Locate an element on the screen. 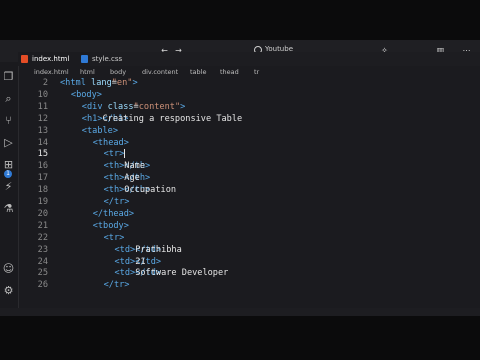 This screenshot has width=480, height=360. code-text: <h1> Creating a responsive Table </h1> is located at coordinates (161, 118).